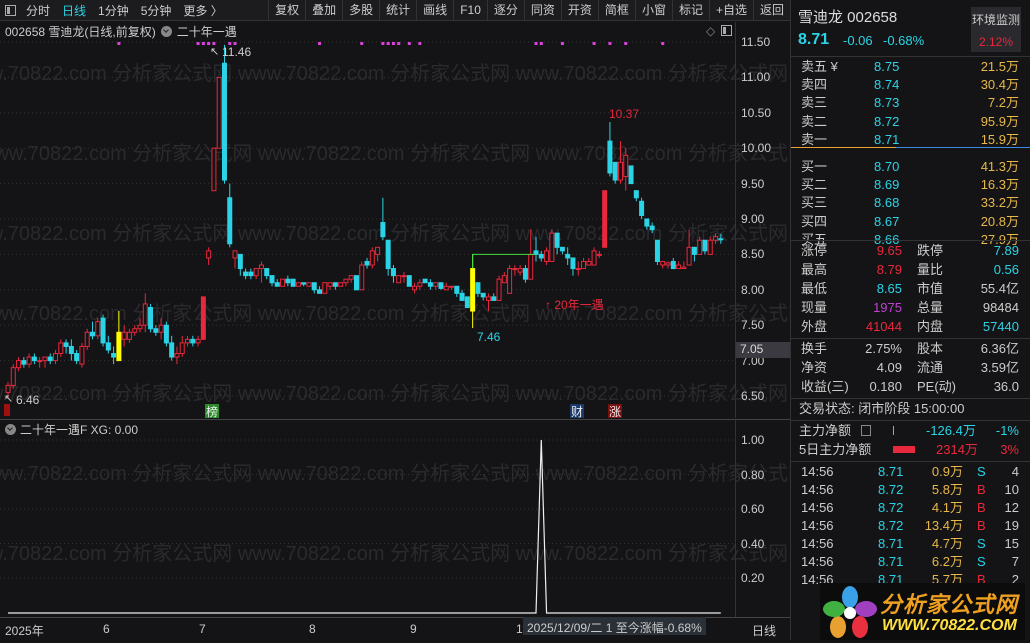  What do you see at coordinates (825, 386) in the screenshot?
I see `stat-label: 收益(三)` at bounding box center [825, 386].